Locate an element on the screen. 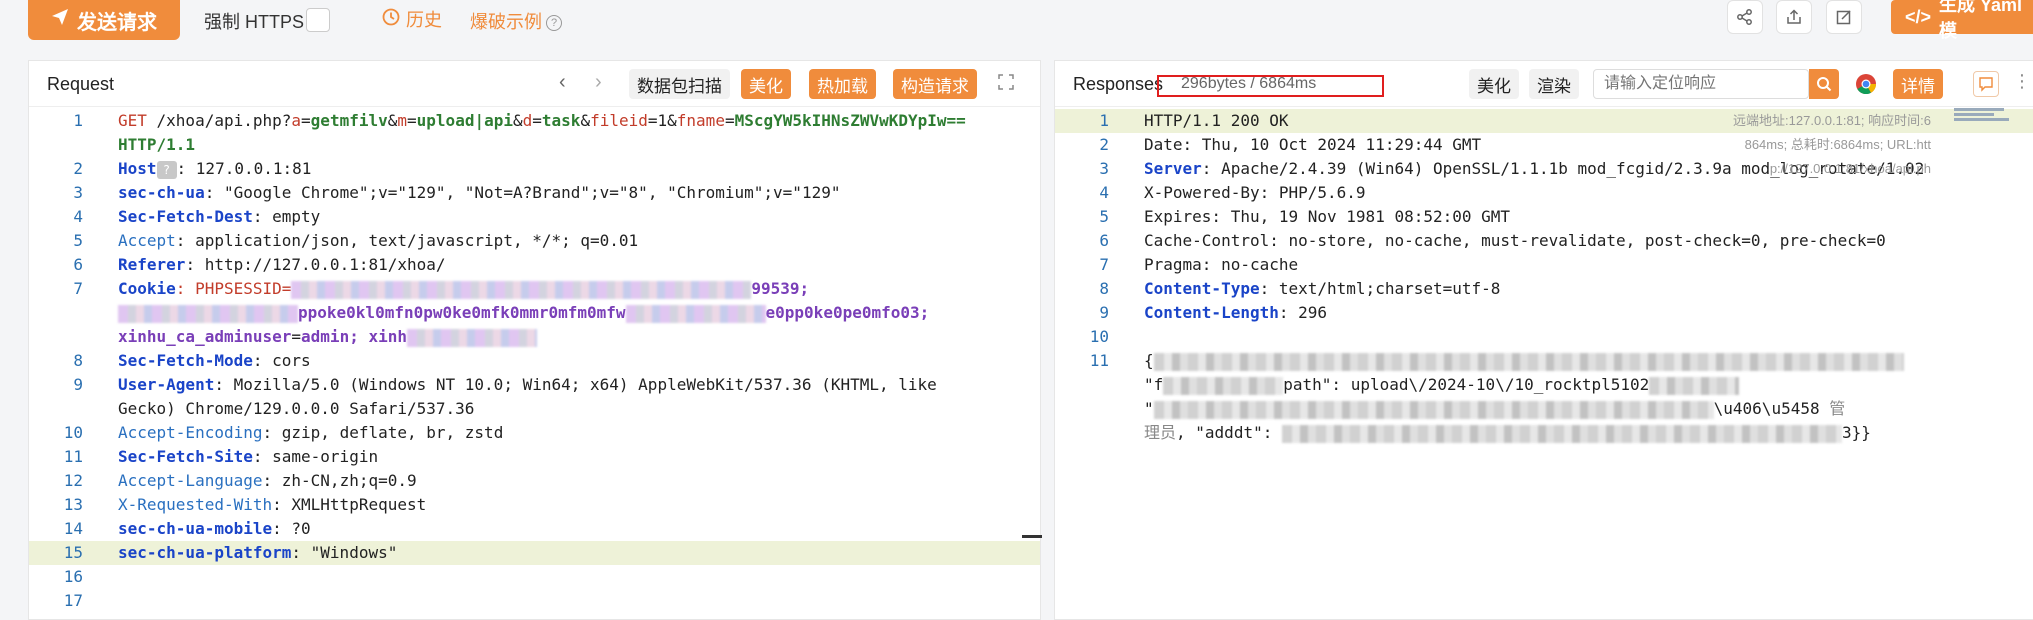  chevron-left-icon: ‹ is located at coordinates (562, 82).